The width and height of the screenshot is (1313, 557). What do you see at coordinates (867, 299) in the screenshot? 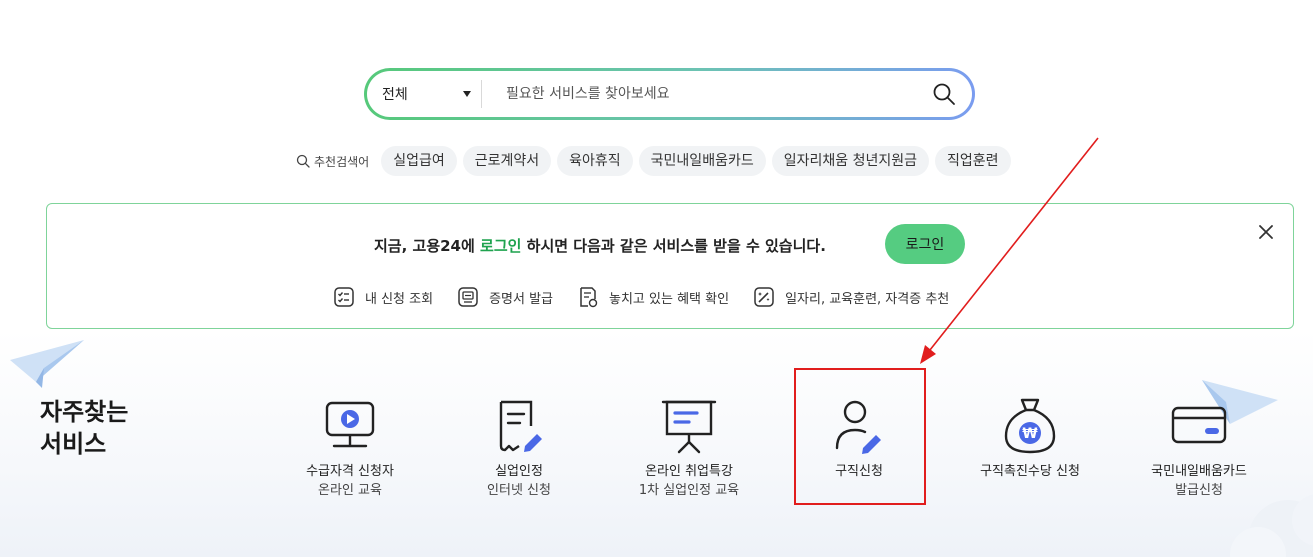
I see `service-label: 일자리, 교육훈련, 자격증 추천` at bounding box center [867, 299].